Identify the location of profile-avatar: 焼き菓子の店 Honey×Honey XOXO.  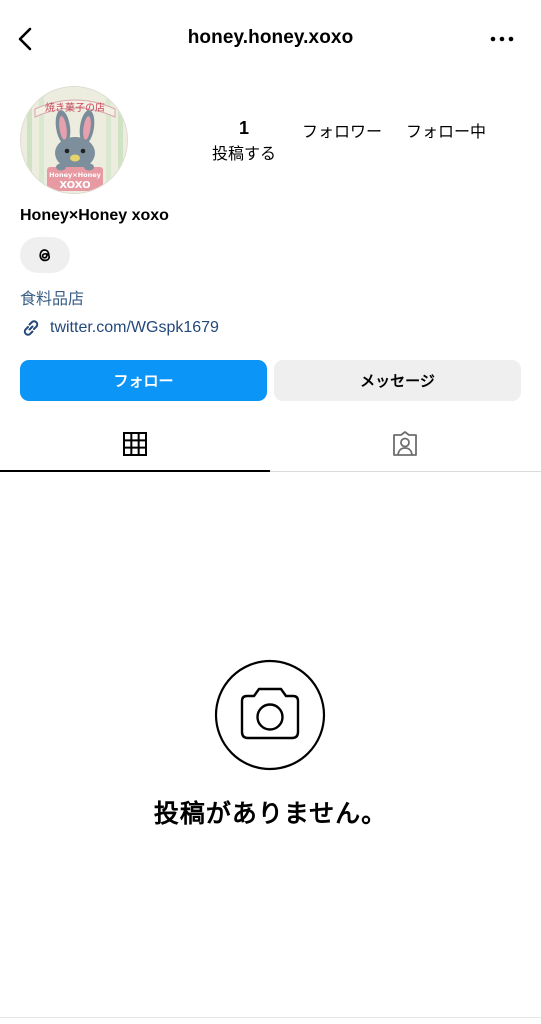
(74, 140).